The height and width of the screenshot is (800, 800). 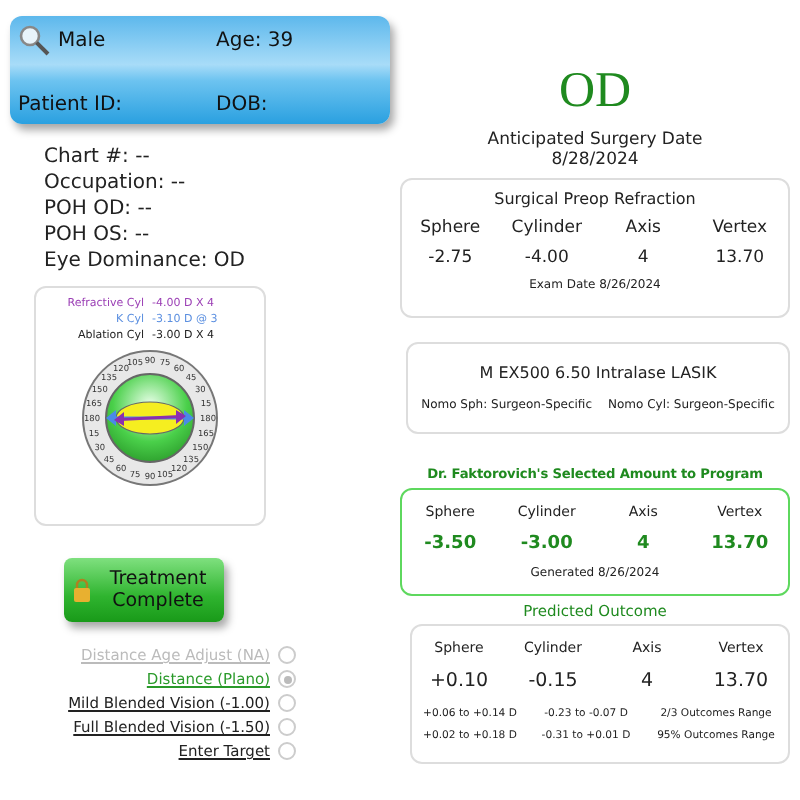 I want to click on column-header: Axis, so click(x=643, y=228).